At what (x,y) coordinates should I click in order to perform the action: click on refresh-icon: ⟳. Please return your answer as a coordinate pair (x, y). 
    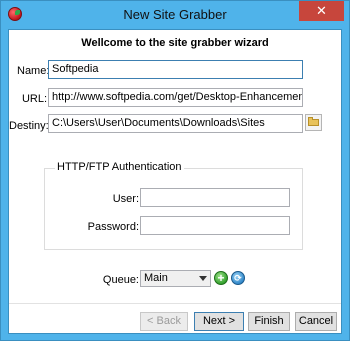
    Looking at the image, I should click on (238, 278).